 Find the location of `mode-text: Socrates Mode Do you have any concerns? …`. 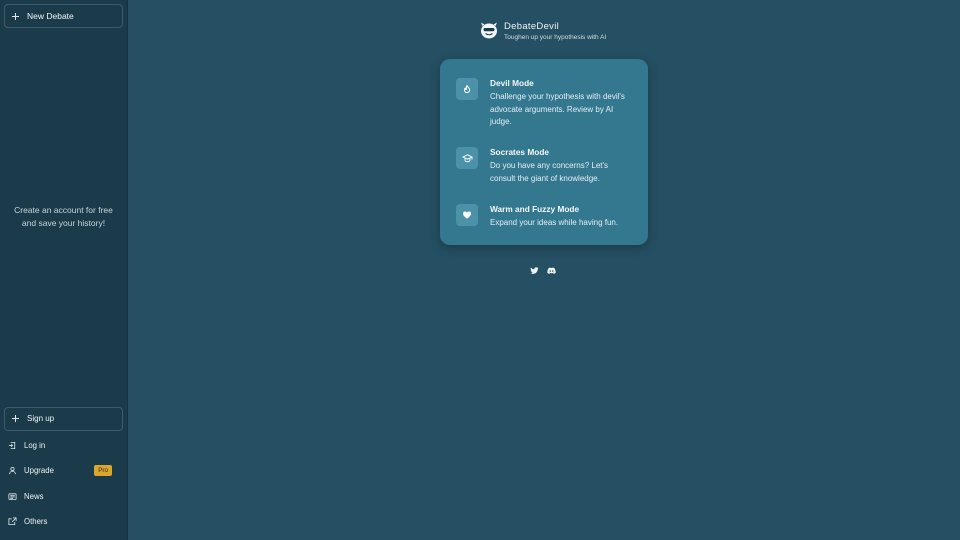

mode-text: Socrates Mode Do you have any concerns? … is located at coordinates (561, 166).